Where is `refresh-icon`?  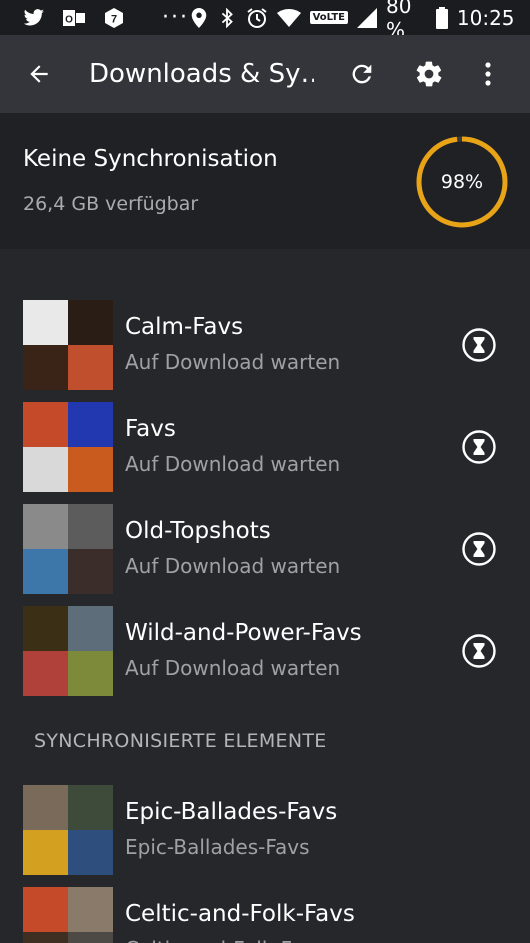 refresh-icon is located at coordinates (362, 74).